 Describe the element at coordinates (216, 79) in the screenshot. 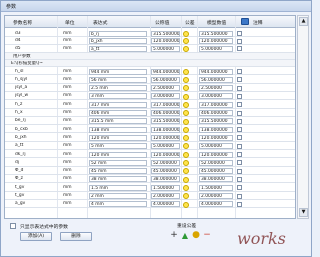

I see `param-model-value: 56.000000` at that location.